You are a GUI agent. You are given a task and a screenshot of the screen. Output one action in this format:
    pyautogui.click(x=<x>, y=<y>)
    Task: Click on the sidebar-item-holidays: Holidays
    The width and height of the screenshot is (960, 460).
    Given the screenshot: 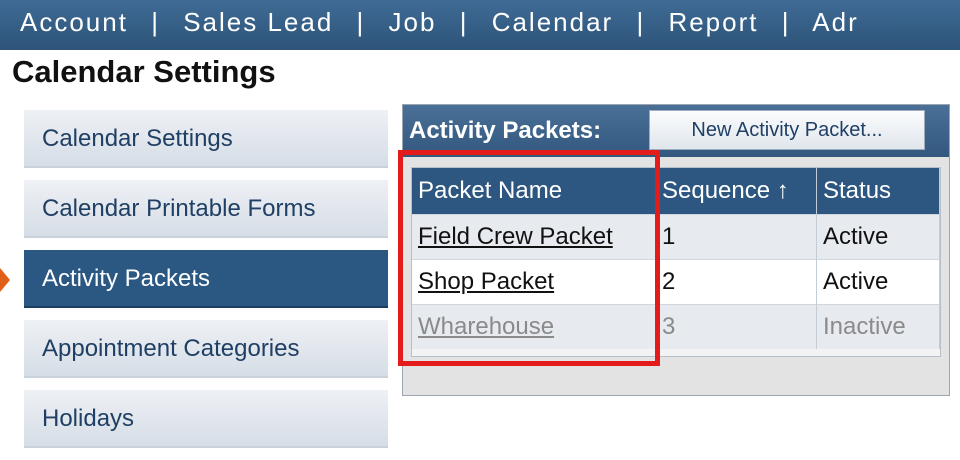 What is the action you would take?
    pyautogui.click(x=206, y=419)
    